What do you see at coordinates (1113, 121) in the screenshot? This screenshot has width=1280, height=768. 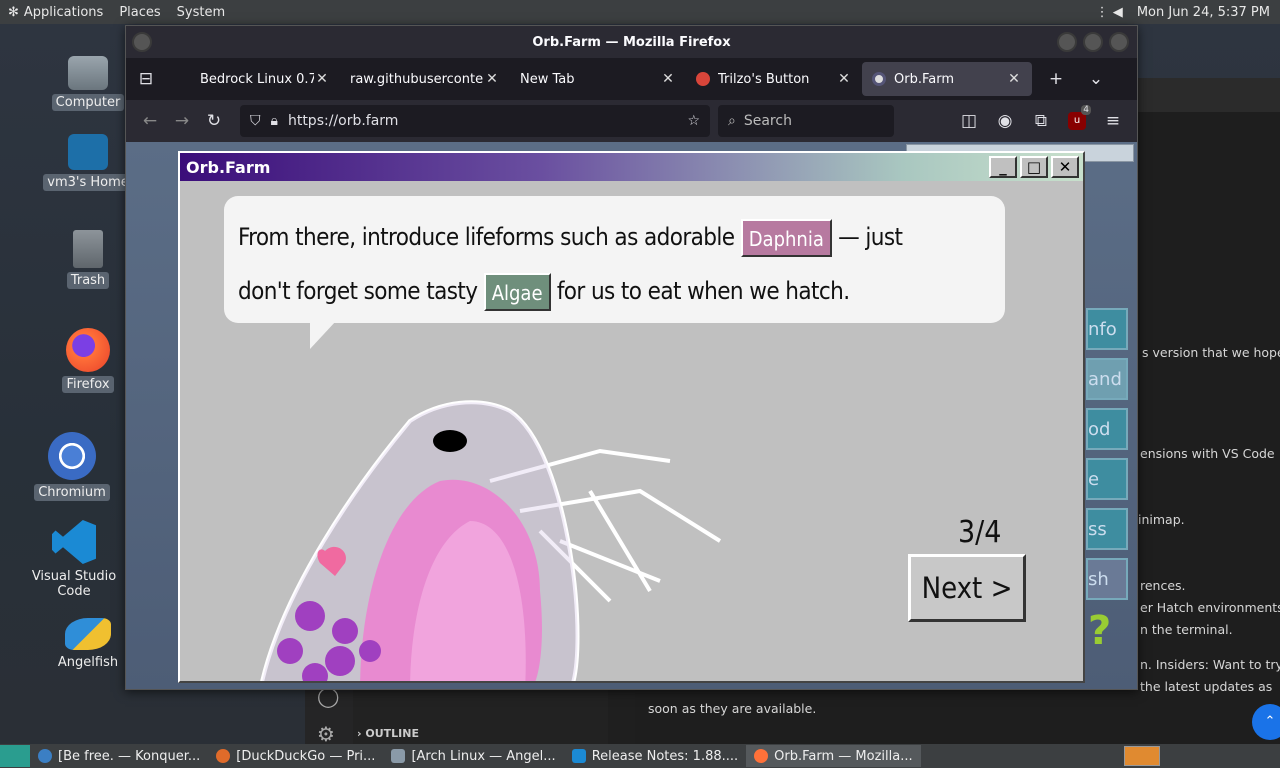 I see `hamburger-menu-icon: ≡` at bounding box center [1113, 121].